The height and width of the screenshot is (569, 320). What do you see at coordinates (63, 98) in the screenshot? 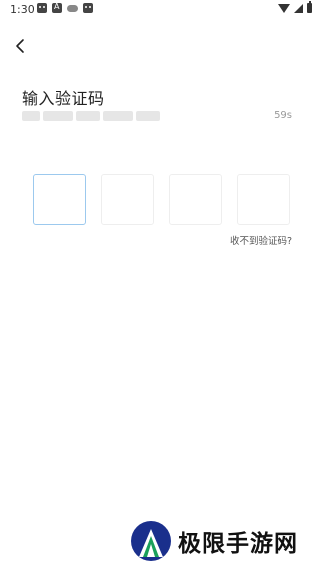
I see `page-title: 输入验证码` at bounding box center [63, 98].